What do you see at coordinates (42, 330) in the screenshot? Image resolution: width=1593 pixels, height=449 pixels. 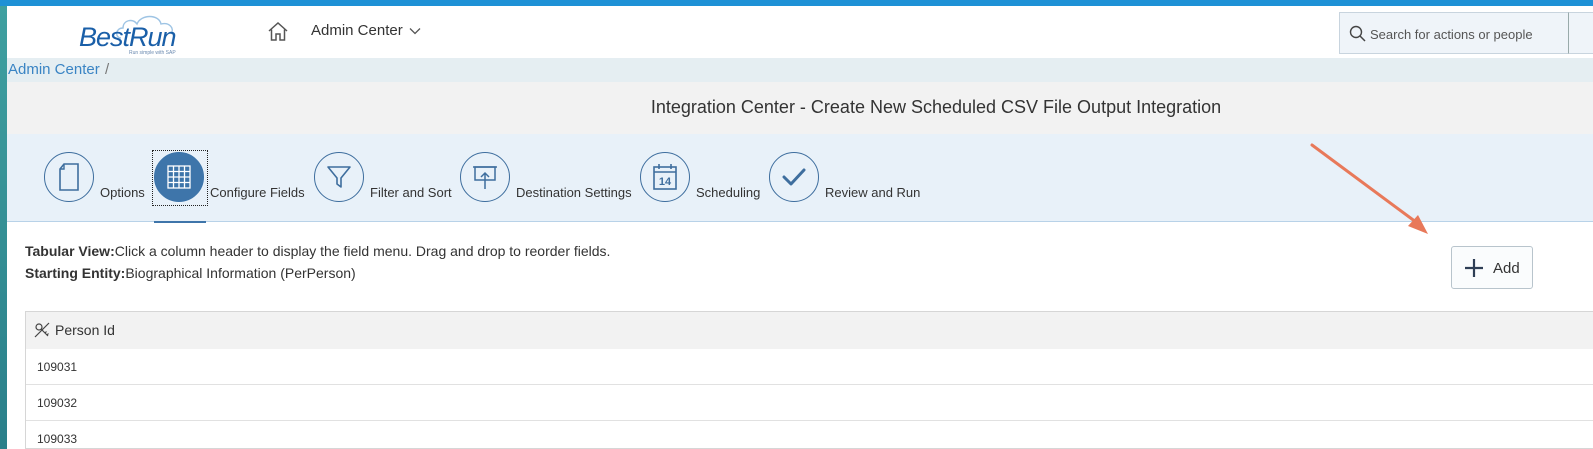 I see `key-field-icon` at bounding box center [42, 330].